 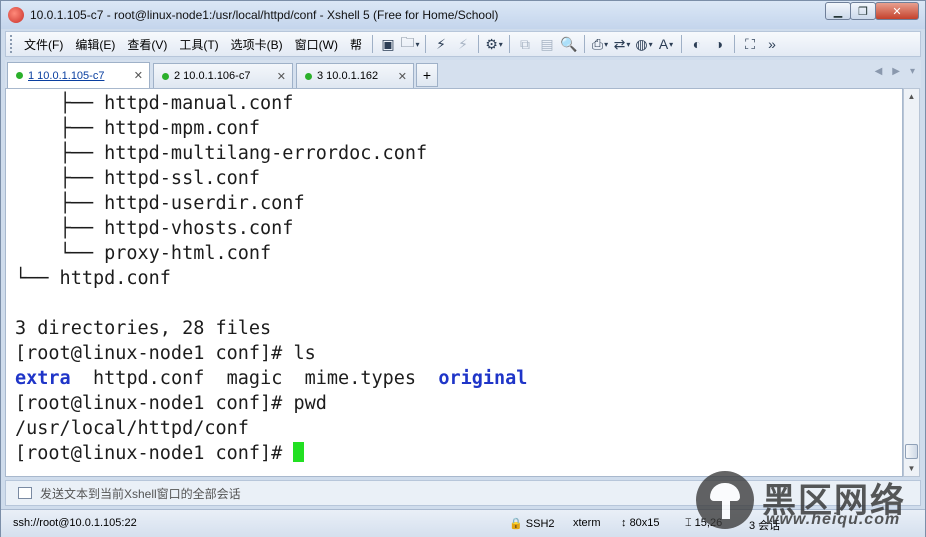 What do you see at coordinates (316, 44) in the screenshot?
I see `menu-window: 窗口(W)` at bounding box center [316, 44].